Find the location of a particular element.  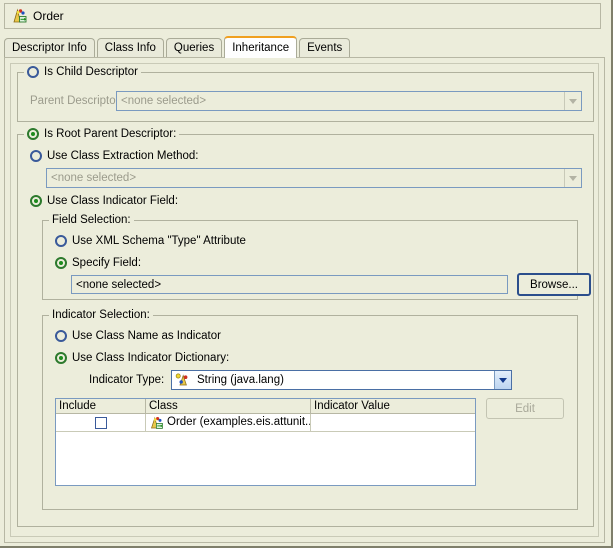

is-root-parent-descriptor-legend: Is Root Parent Descriptor: is located at coordinates (102, 134).